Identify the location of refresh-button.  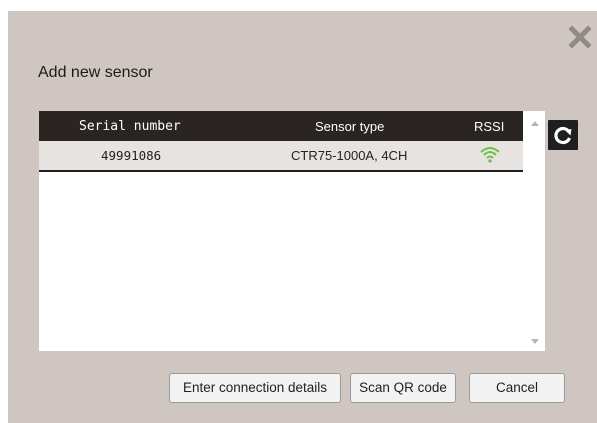
(563, 135).